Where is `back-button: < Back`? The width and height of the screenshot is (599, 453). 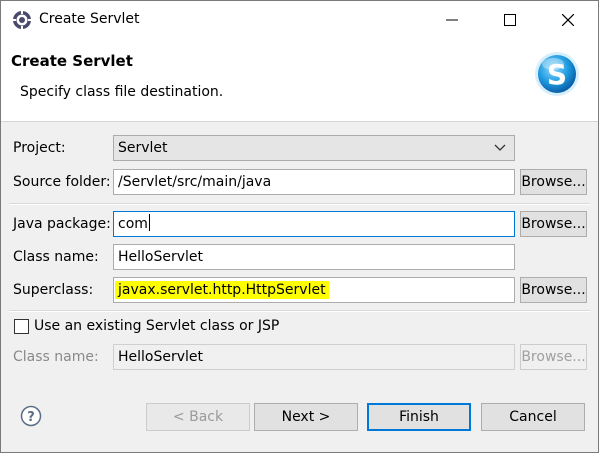 back-button: < Back is located at coordinates (198, 417).